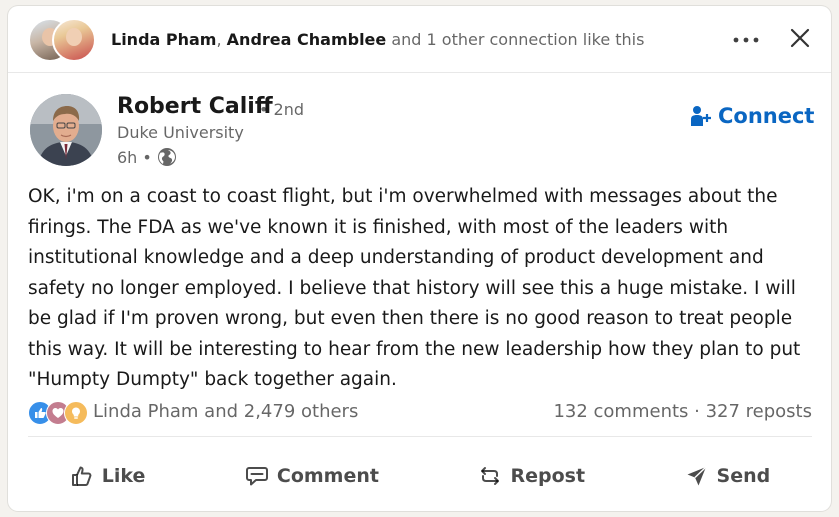 This screenshot has height=517, width=839. I want to click on more-horizontal-icon, so click(746, 40).